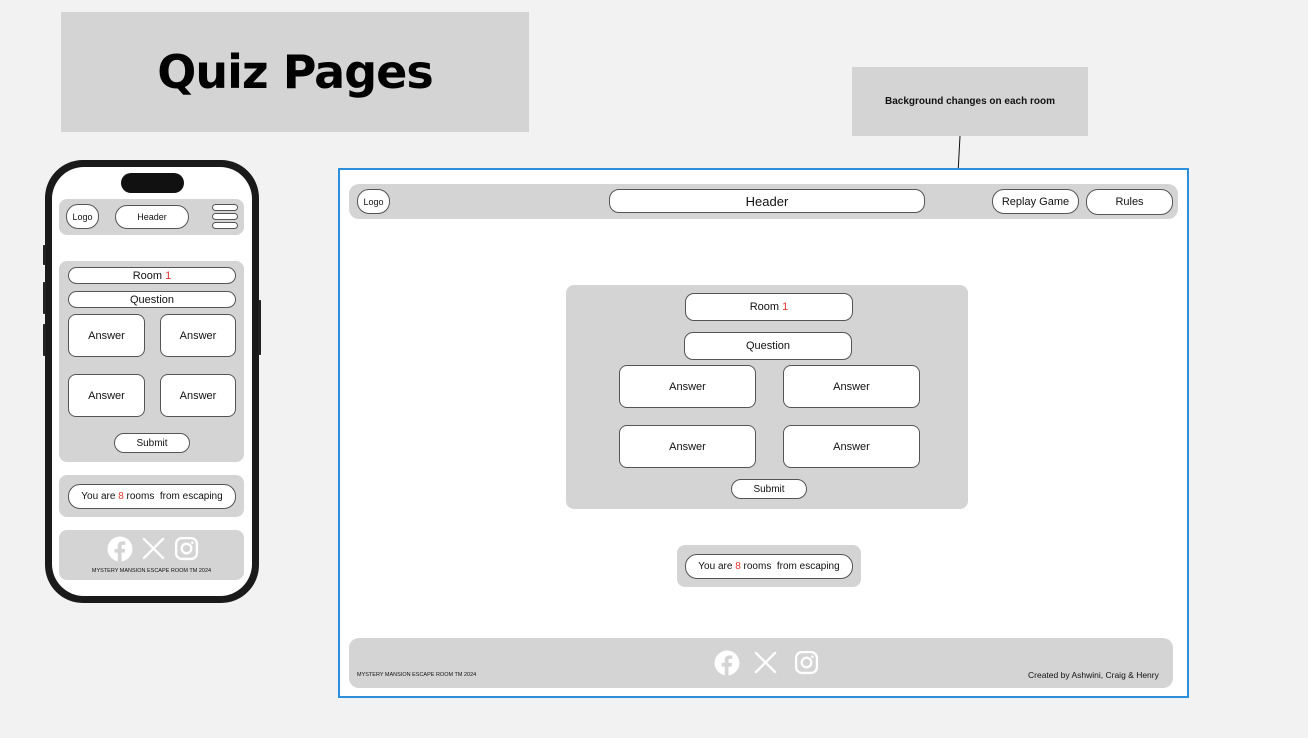 Image resolution: width=1308 pixels, height=738 pixels. What do you see at coordinates (373, 201) in the screenshot?
I see `desktop-logo: Logo` at bounding box center [373, 201].